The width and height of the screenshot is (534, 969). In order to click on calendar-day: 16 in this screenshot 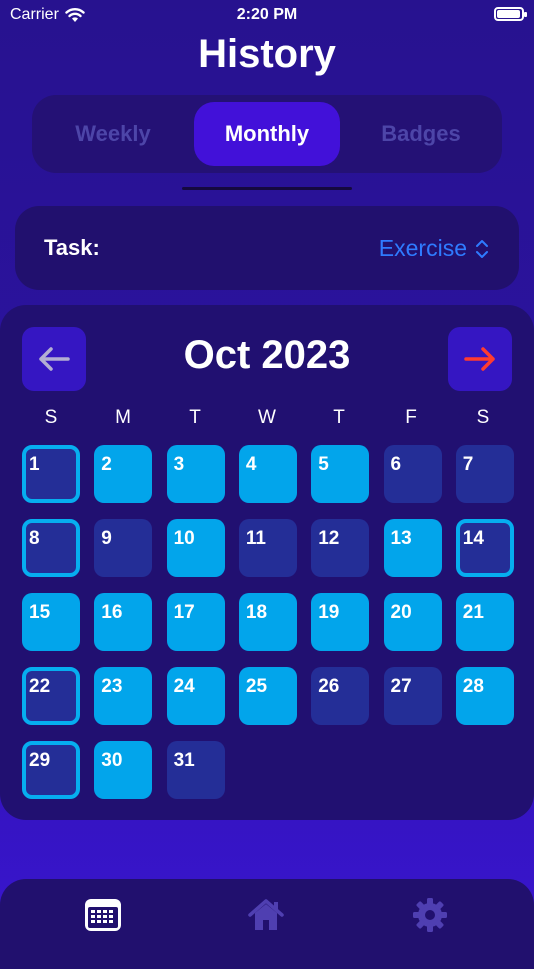, I will do `click(123, 622)`.